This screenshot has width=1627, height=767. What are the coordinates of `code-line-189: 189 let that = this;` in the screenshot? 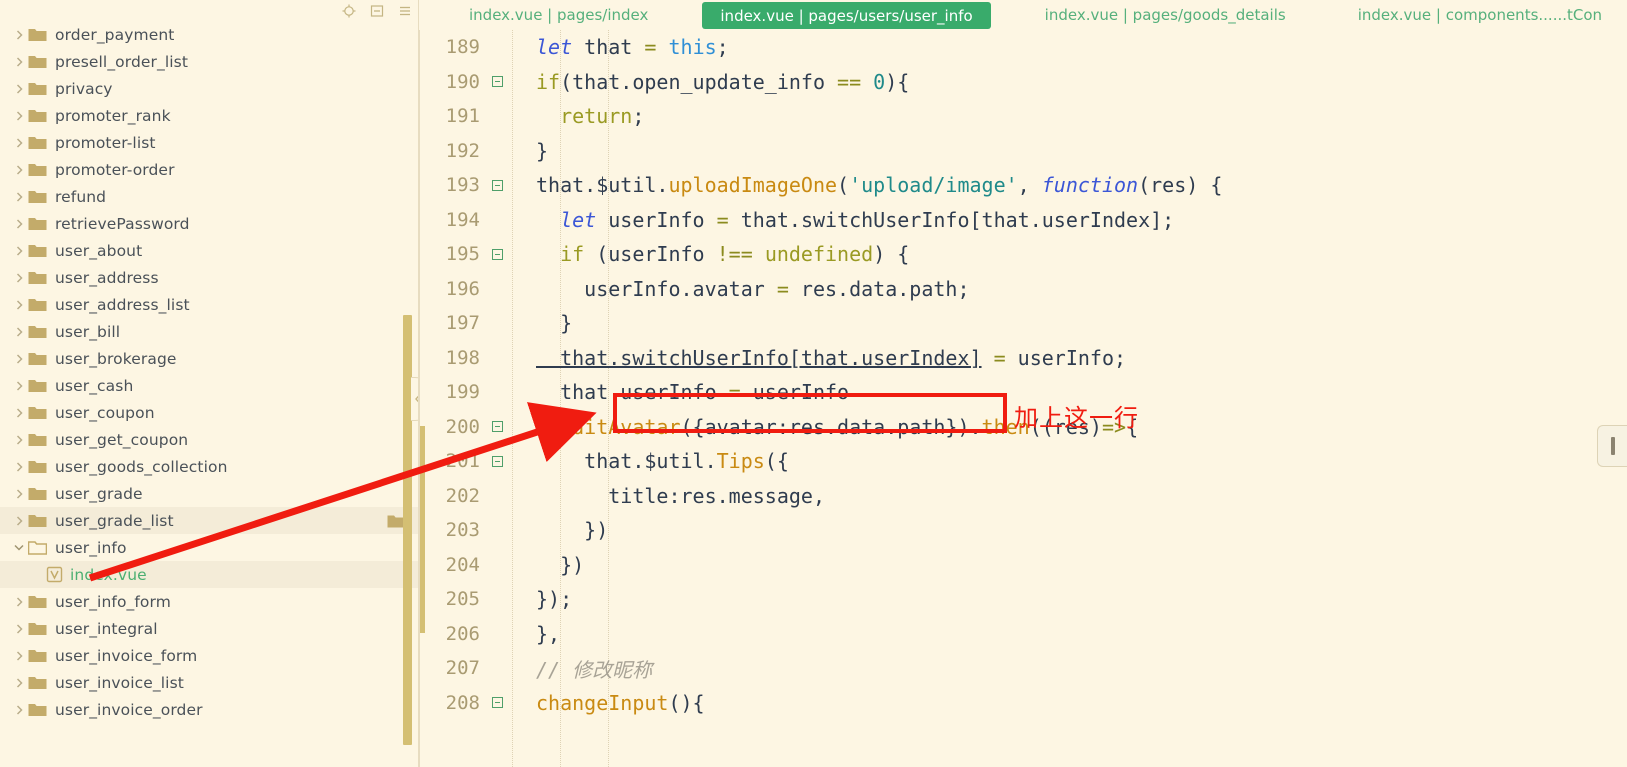 It's located at (1023, 47).